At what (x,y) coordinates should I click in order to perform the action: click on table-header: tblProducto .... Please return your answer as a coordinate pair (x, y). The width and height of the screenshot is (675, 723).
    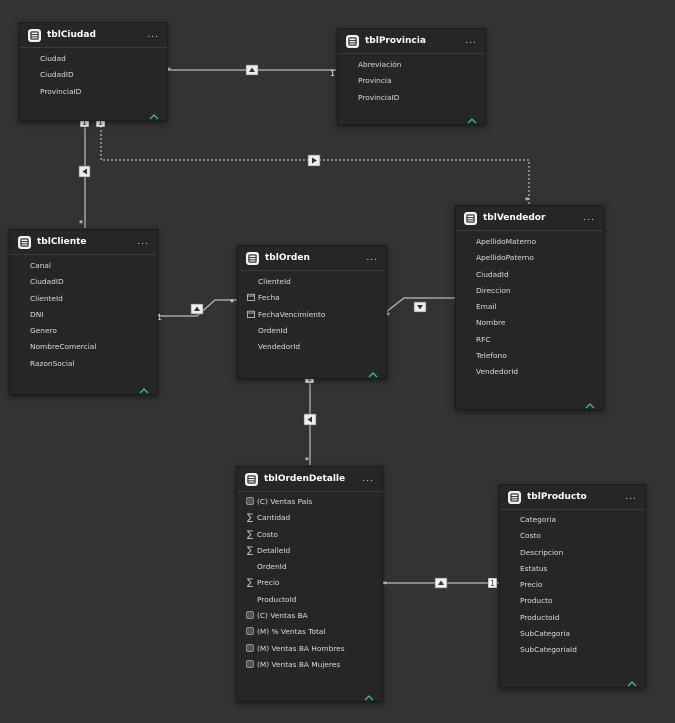
    Looking at the image, I should click on (572, 497).